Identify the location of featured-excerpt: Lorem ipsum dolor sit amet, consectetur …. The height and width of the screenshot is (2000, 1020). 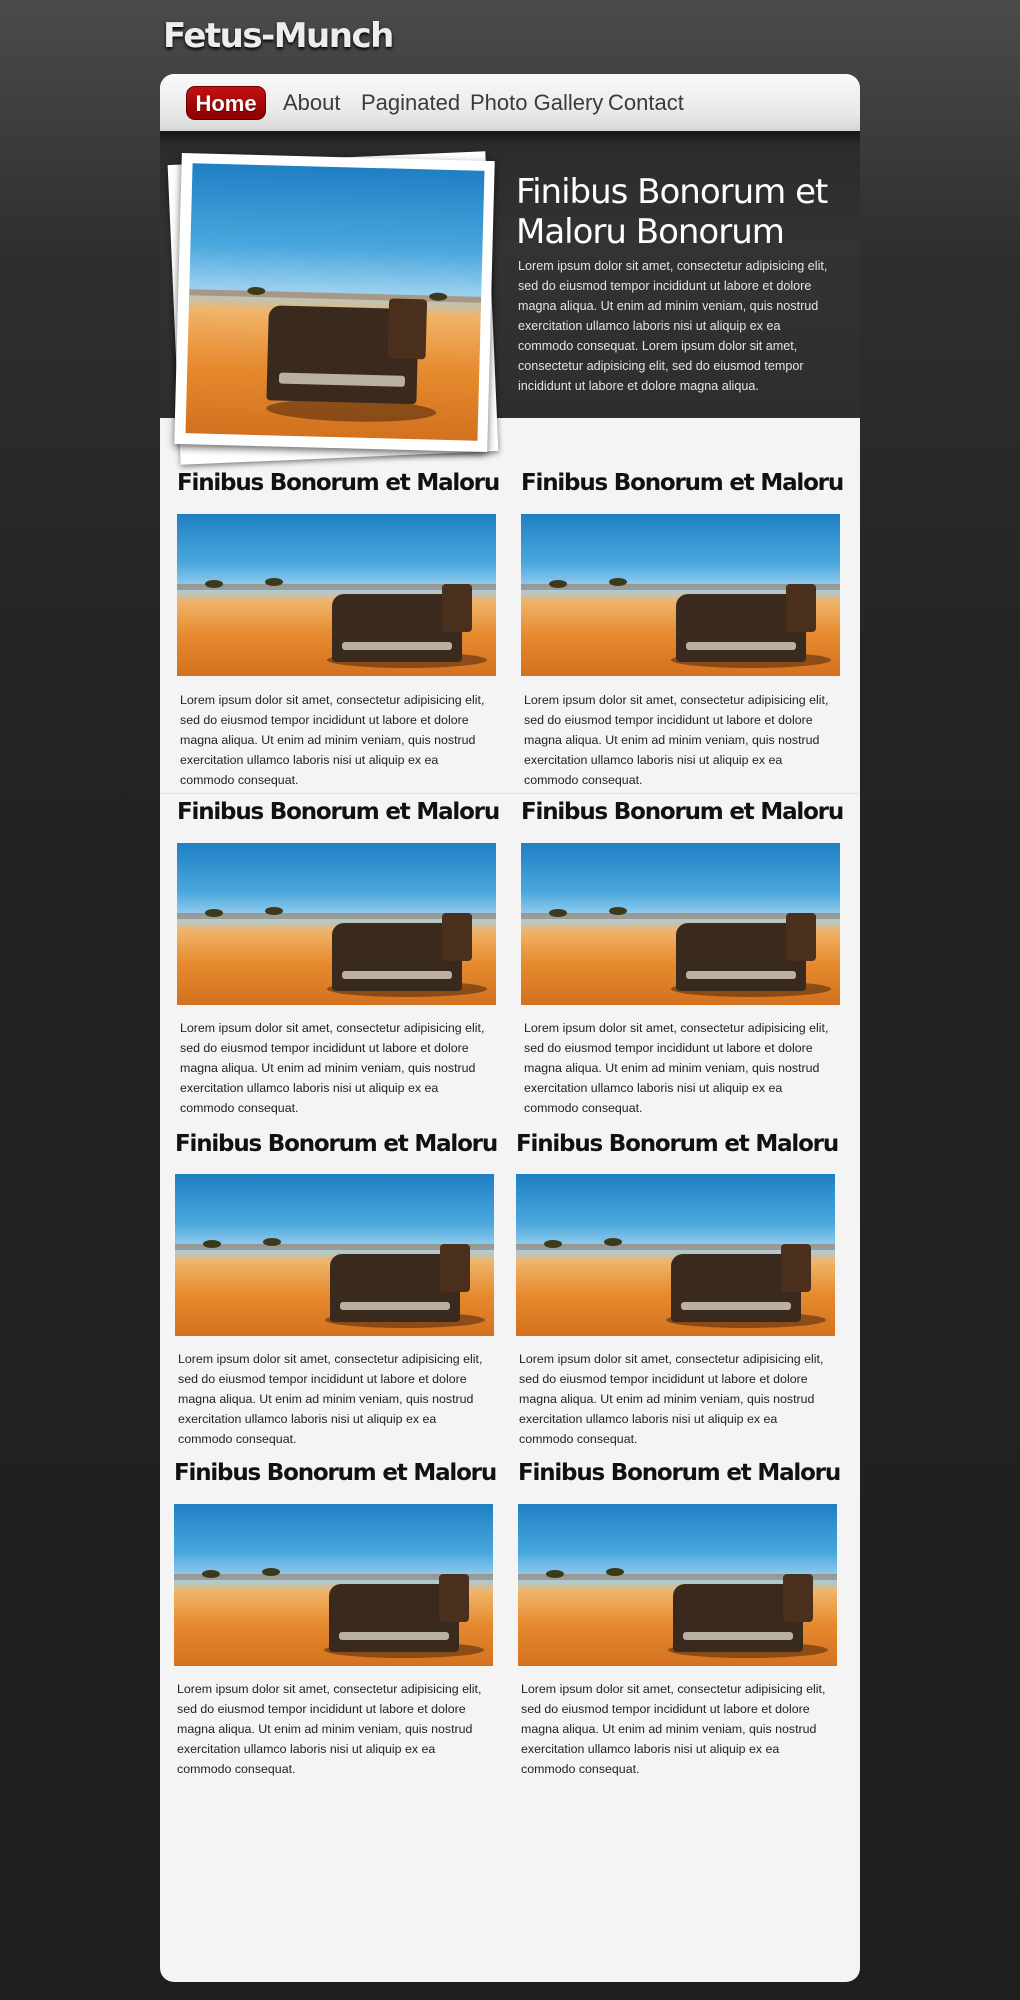
(673, 326).